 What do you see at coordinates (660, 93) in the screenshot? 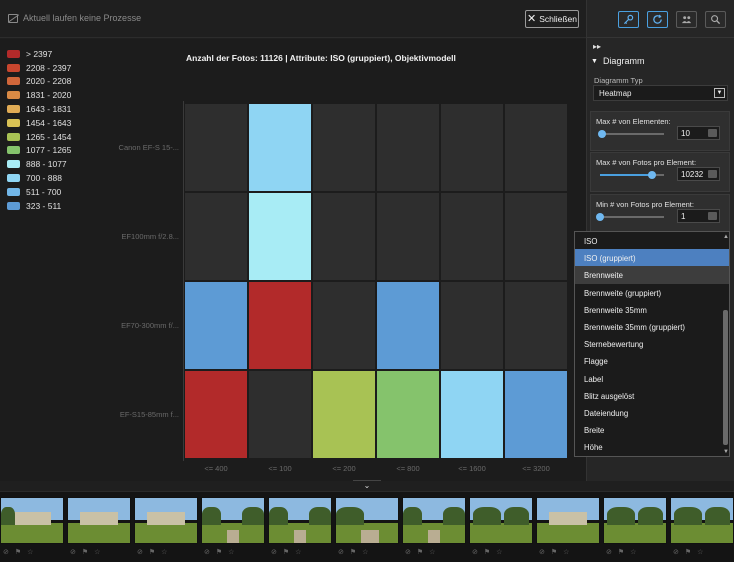
I see `chart-type-select: Heatmap ▼` at bounding box center [660, 93].